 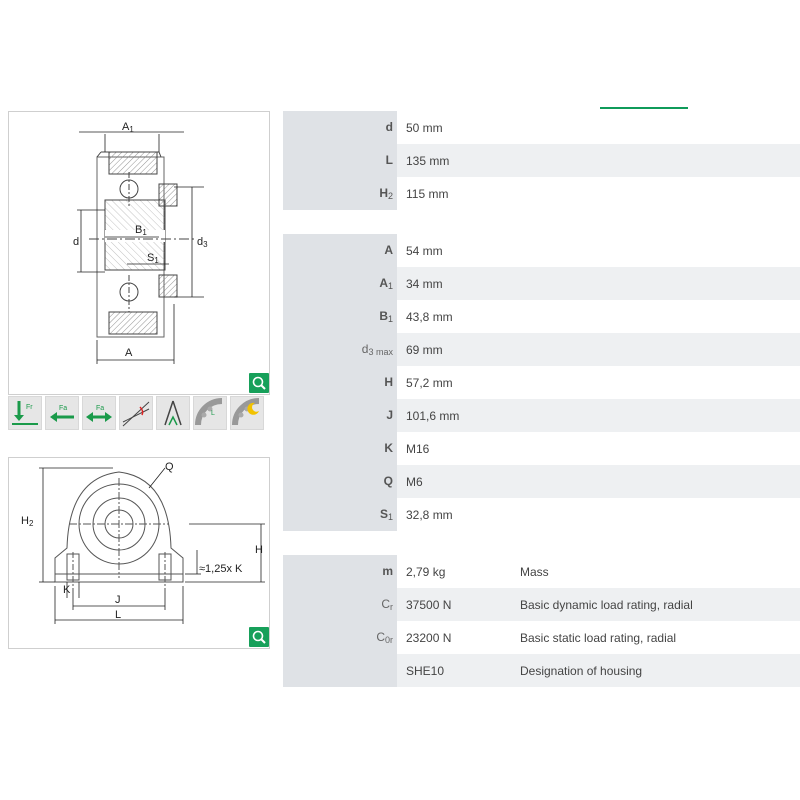 I want to click on dim-label-h: H, so click(x=259, y=550).